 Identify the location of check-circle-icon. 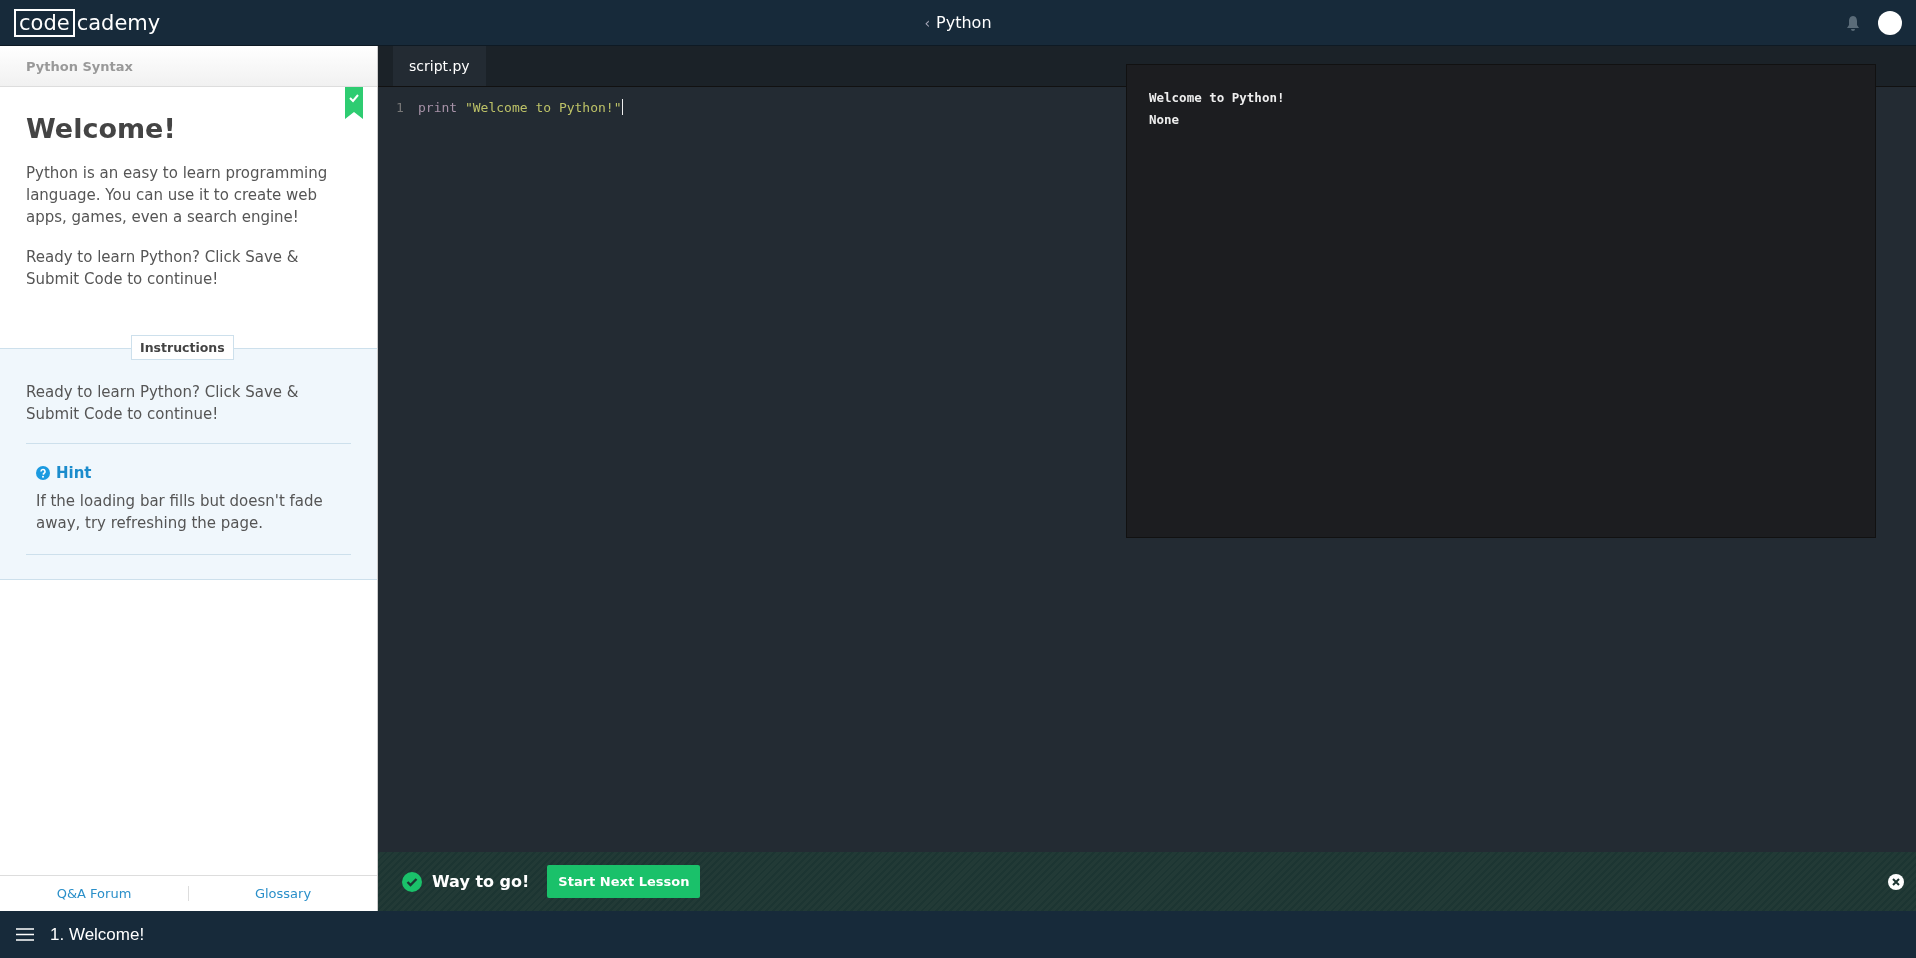
(412, 881).